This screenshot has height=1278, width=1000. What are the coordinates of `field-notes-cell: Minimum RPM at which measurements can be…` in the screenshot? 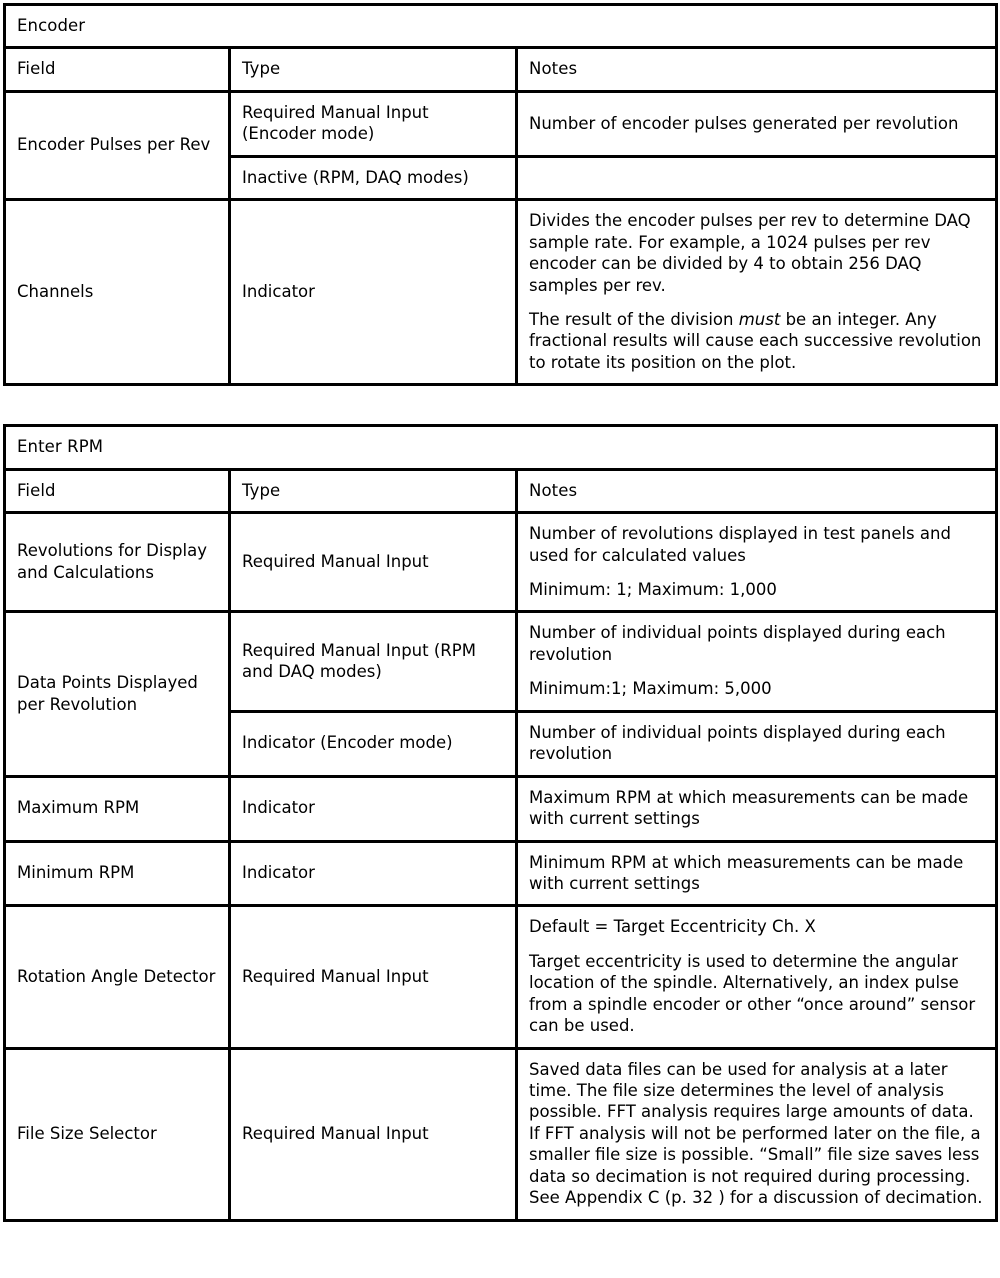 It's located at (756, 873).